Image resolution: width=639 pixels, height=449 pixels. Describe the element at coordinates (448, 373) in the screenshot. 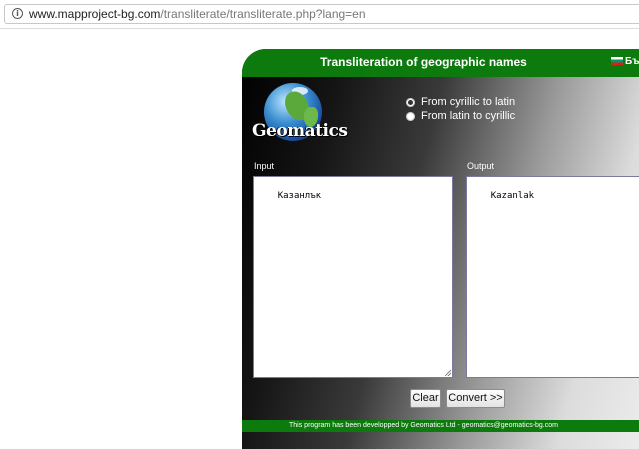

I see `resize-grip-icon` at that location.